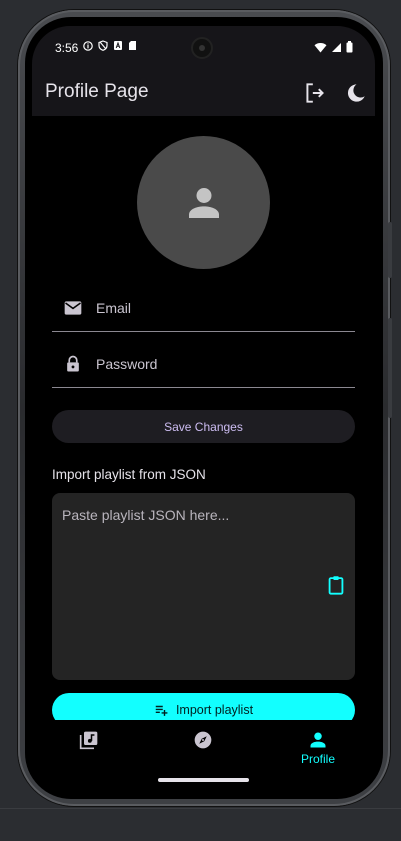 The width and height of the screenshot is (401, 841). Describe the element at coordinates (129, 474) in the screenshot. I see `import-heading: Import playlist from JSON` at that location.